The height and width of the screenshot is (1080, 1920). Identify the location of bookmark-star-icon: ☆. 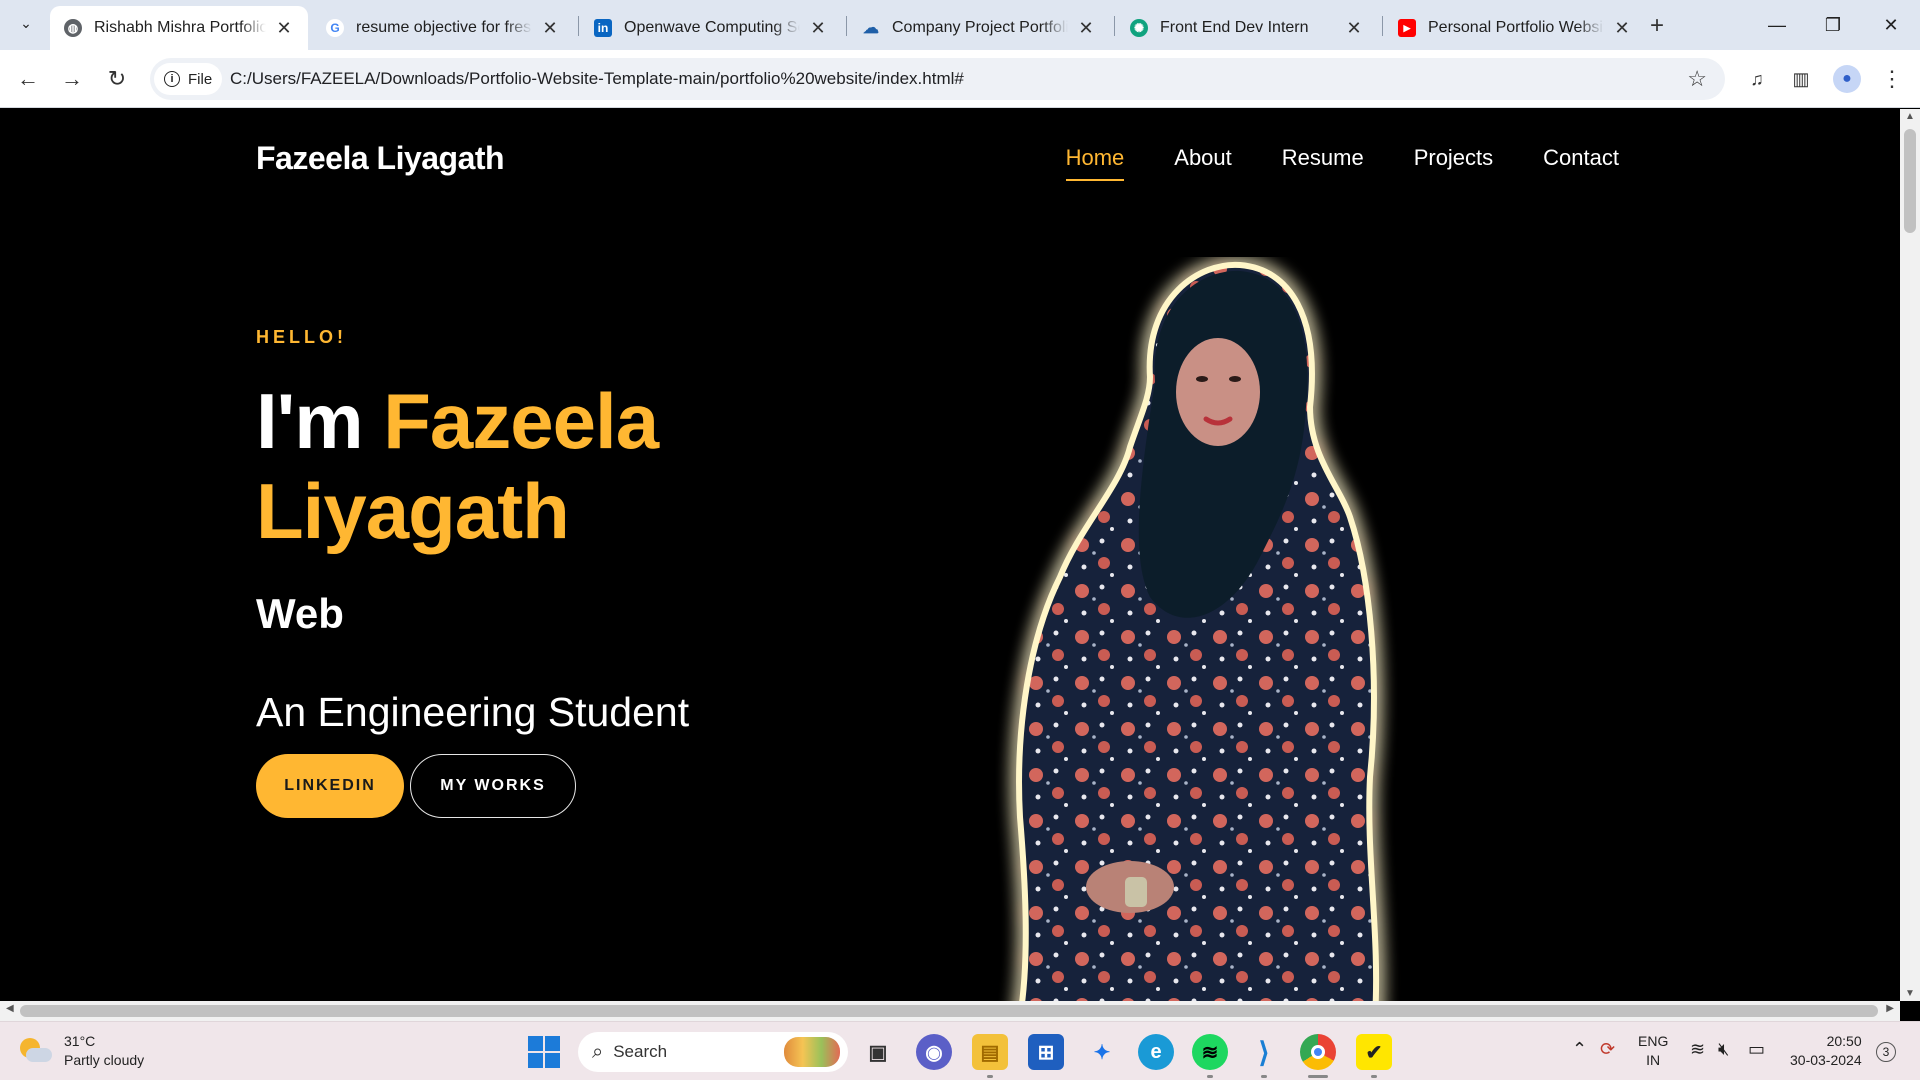
(1697, 79).